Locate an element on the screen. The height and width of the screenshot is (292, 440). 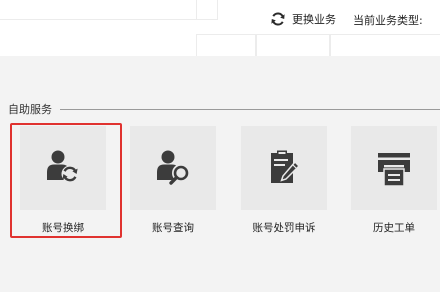
current-business-type-label: 当前业务类型: is located at coordinates (388, 20).